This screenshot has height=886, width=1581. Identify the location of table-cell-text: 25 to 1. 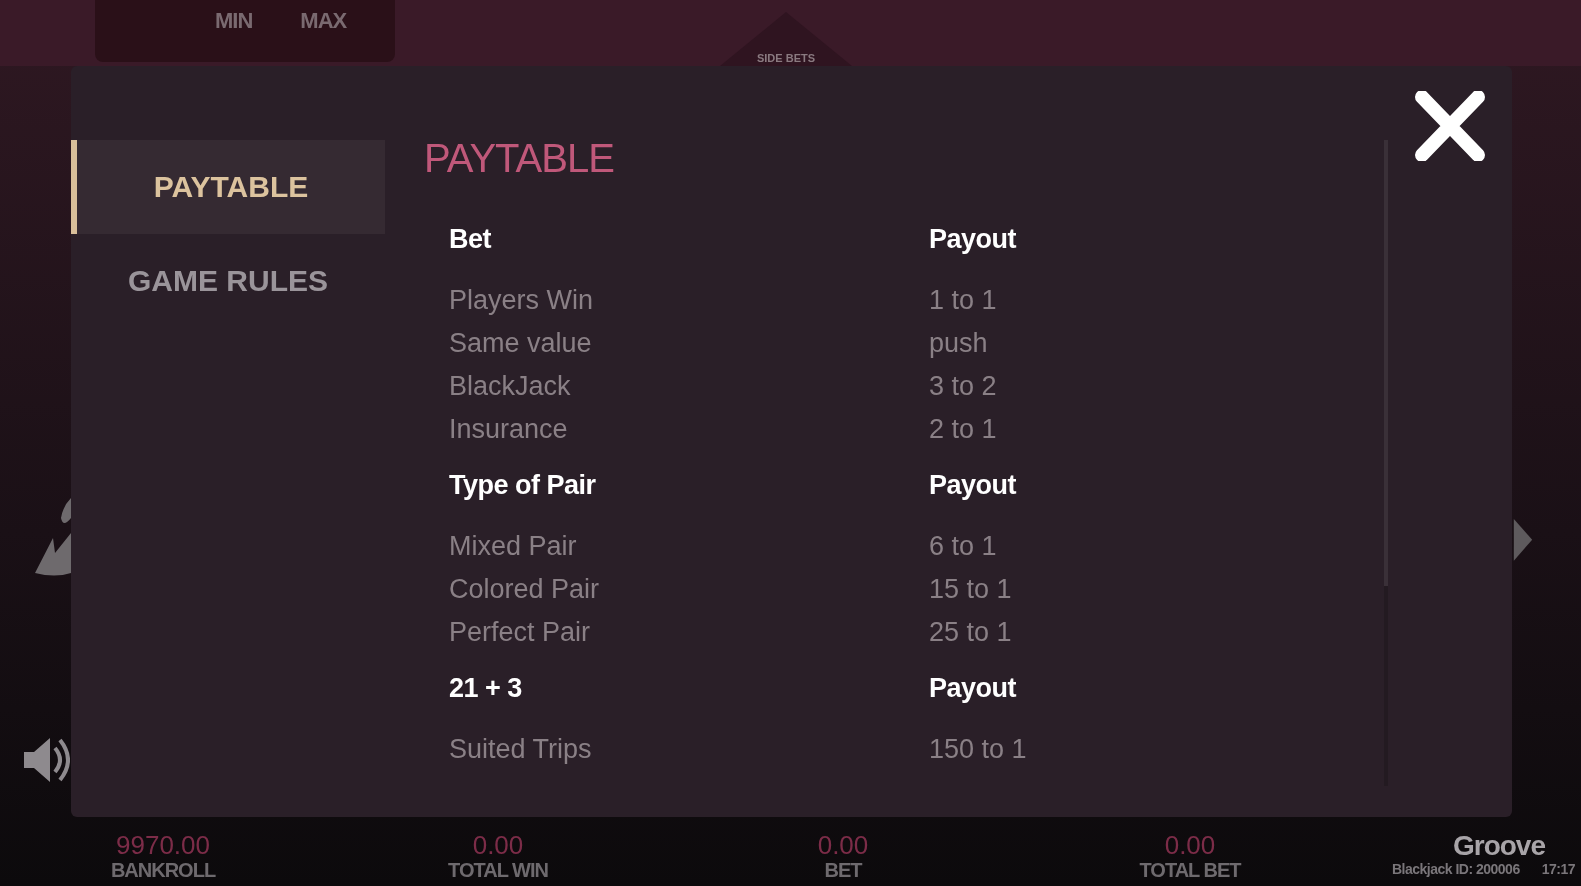
(971, 633).